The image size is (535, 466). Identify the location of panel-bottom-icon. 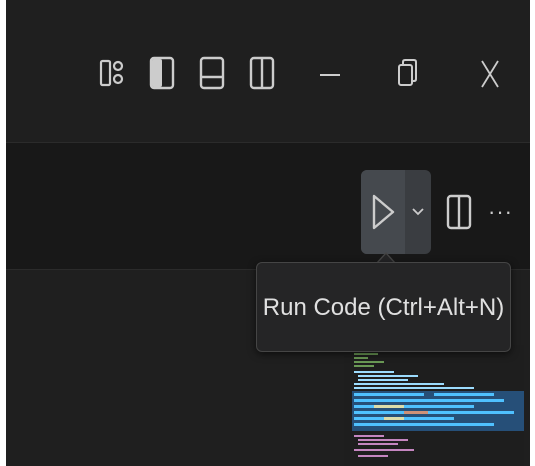
(212, 73).